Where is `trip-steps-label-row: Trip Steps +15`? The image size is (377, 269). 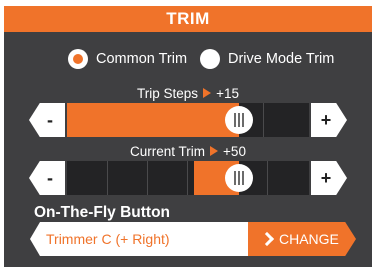
trip-steps-label-row: Trip Steps +15 is located at coordinates (188, 93).